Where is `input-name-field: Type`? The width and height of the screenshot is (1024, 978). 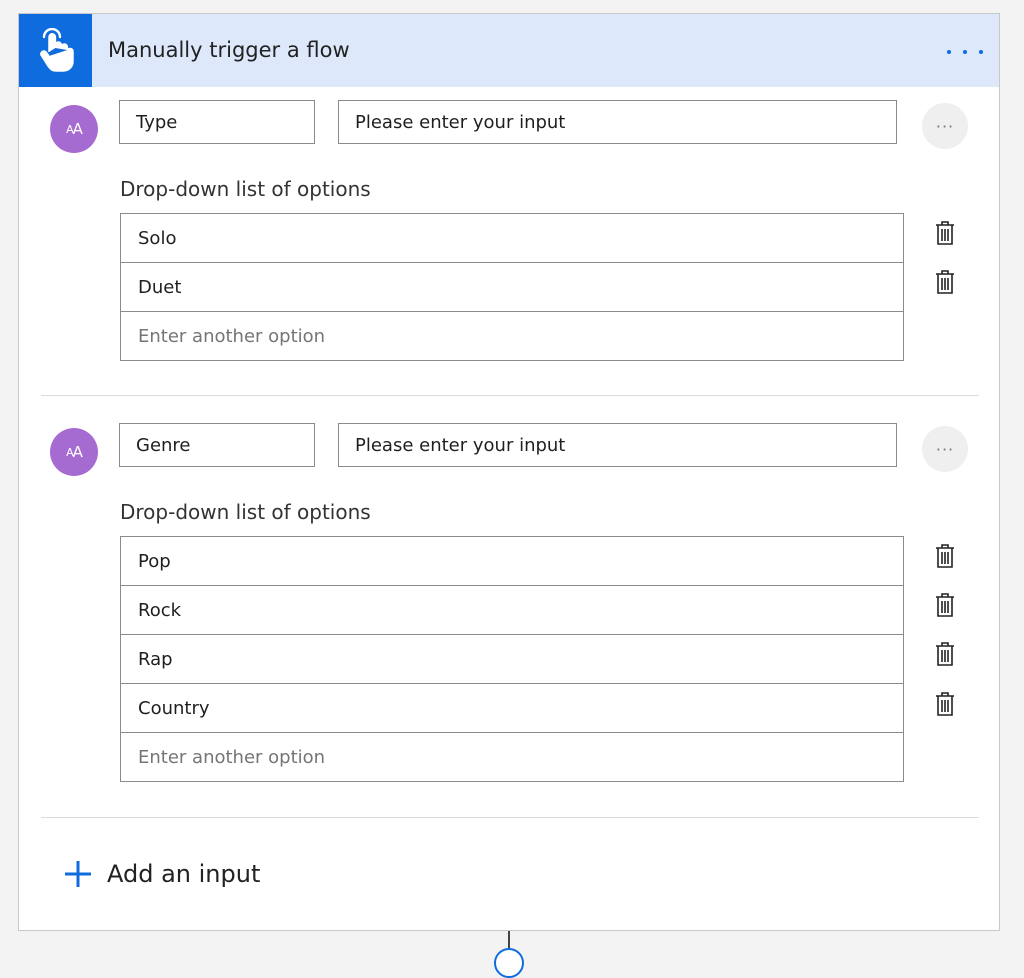
input-name-field: Type is located at coordinates (217, 122).